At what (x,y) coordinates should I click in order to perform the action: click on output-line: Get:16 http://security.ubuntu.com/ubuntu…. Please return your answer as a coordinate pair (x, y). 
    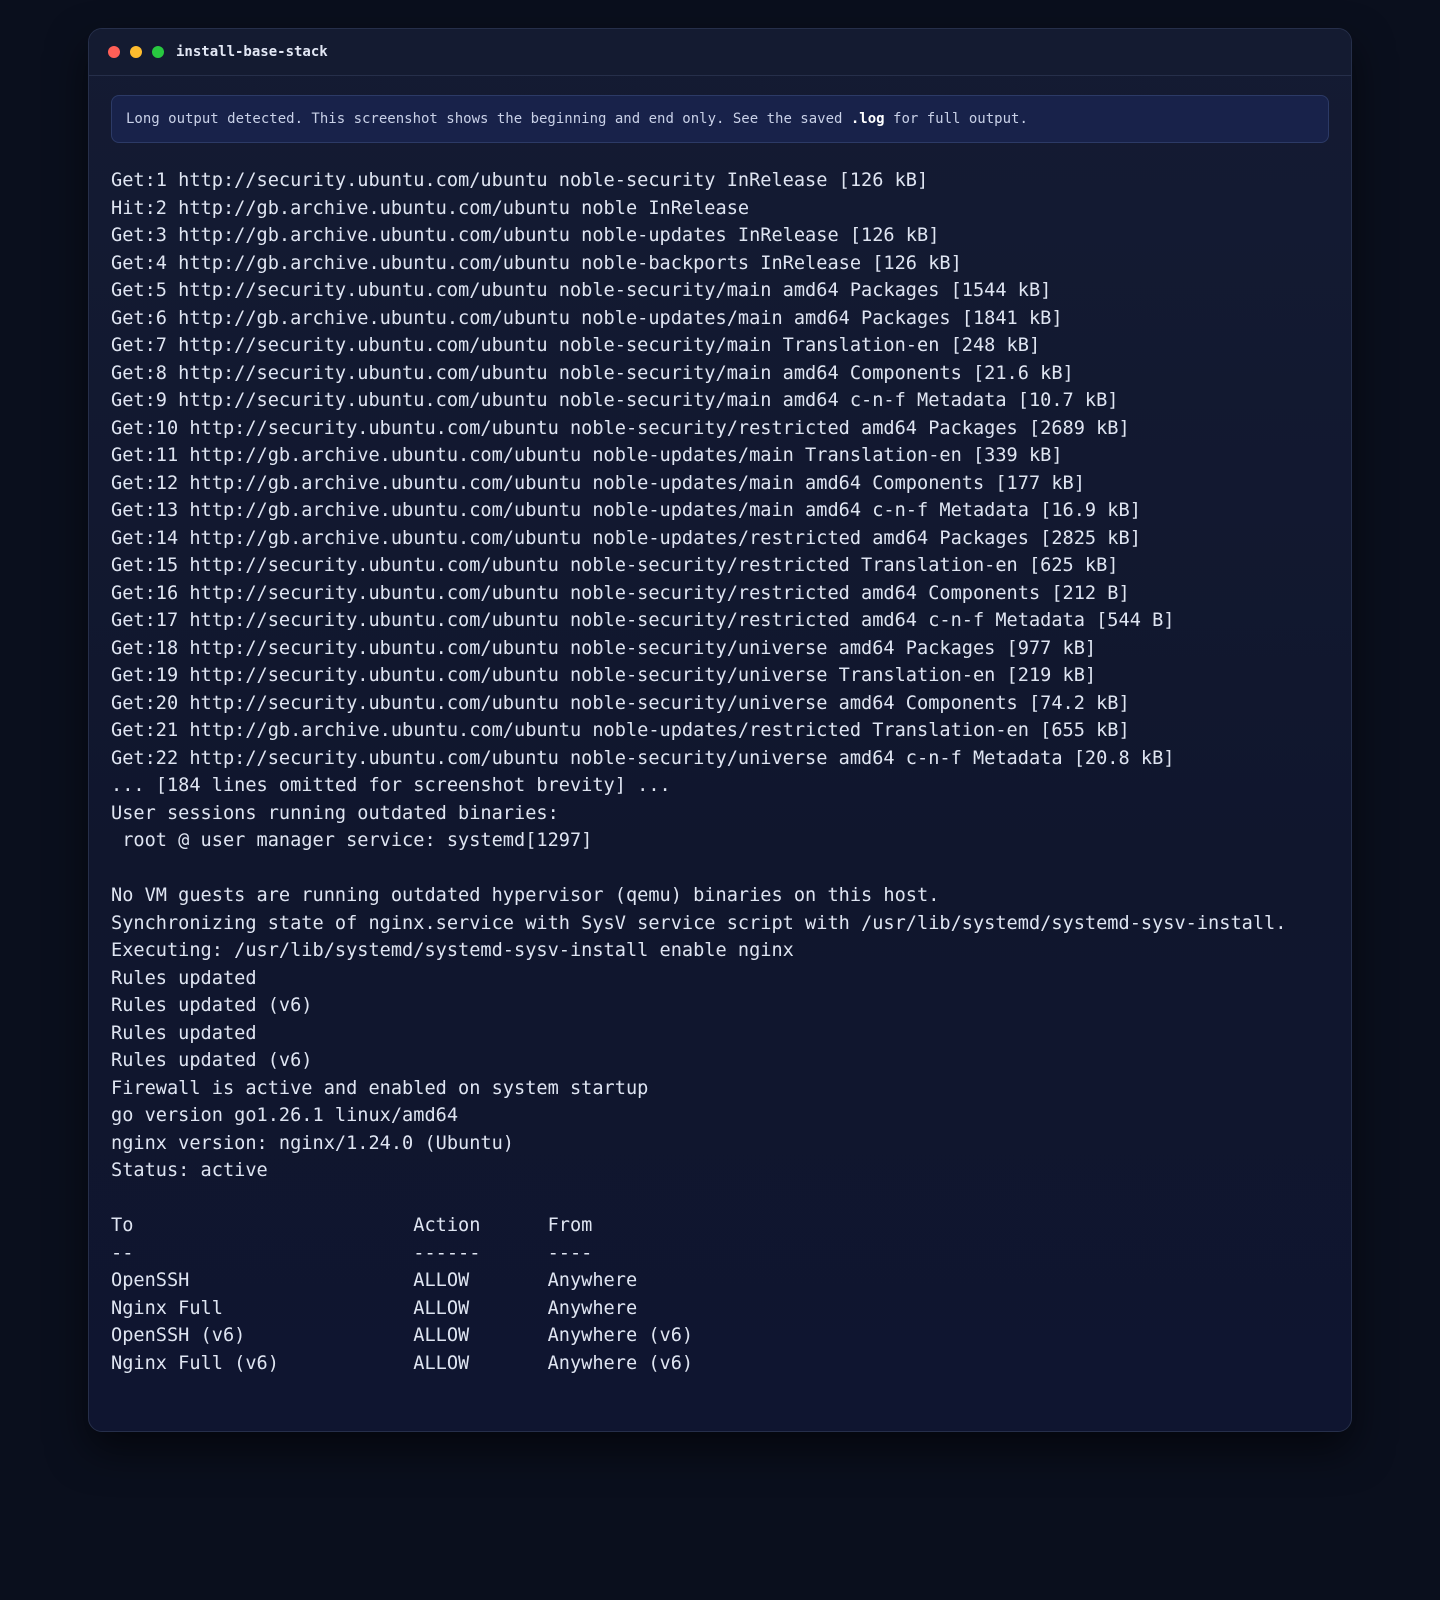
    Looking at the image, I should click on (620, 593).